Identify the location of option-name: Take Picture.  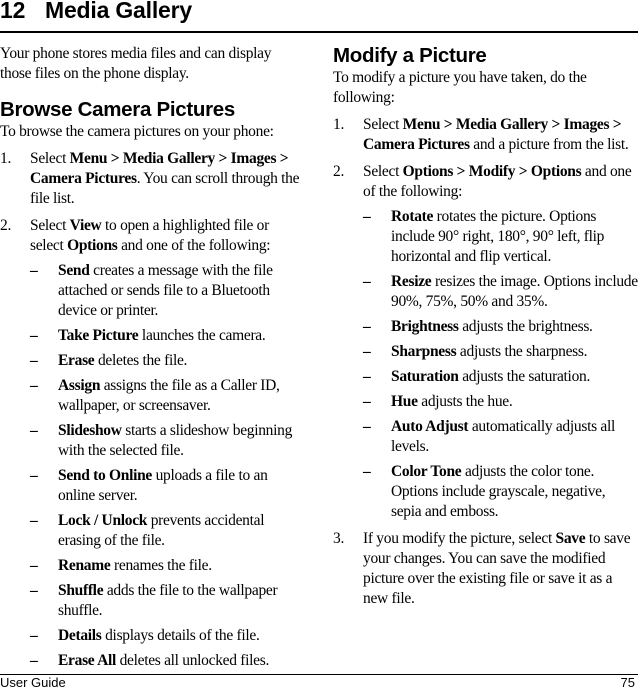
(98, 335).